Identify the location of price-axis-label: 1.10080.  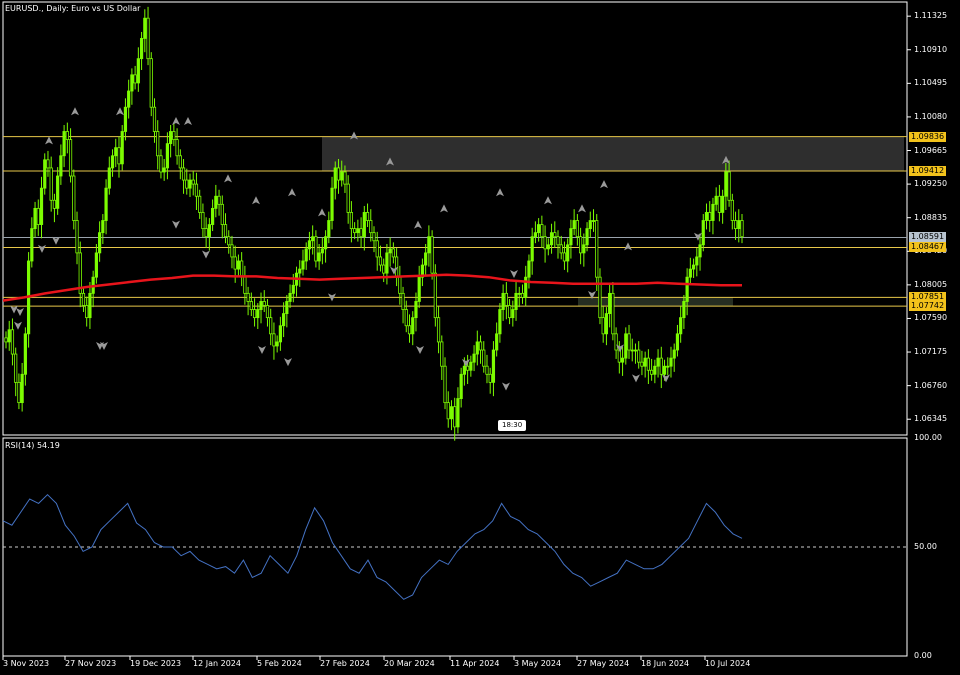
(931, 116).